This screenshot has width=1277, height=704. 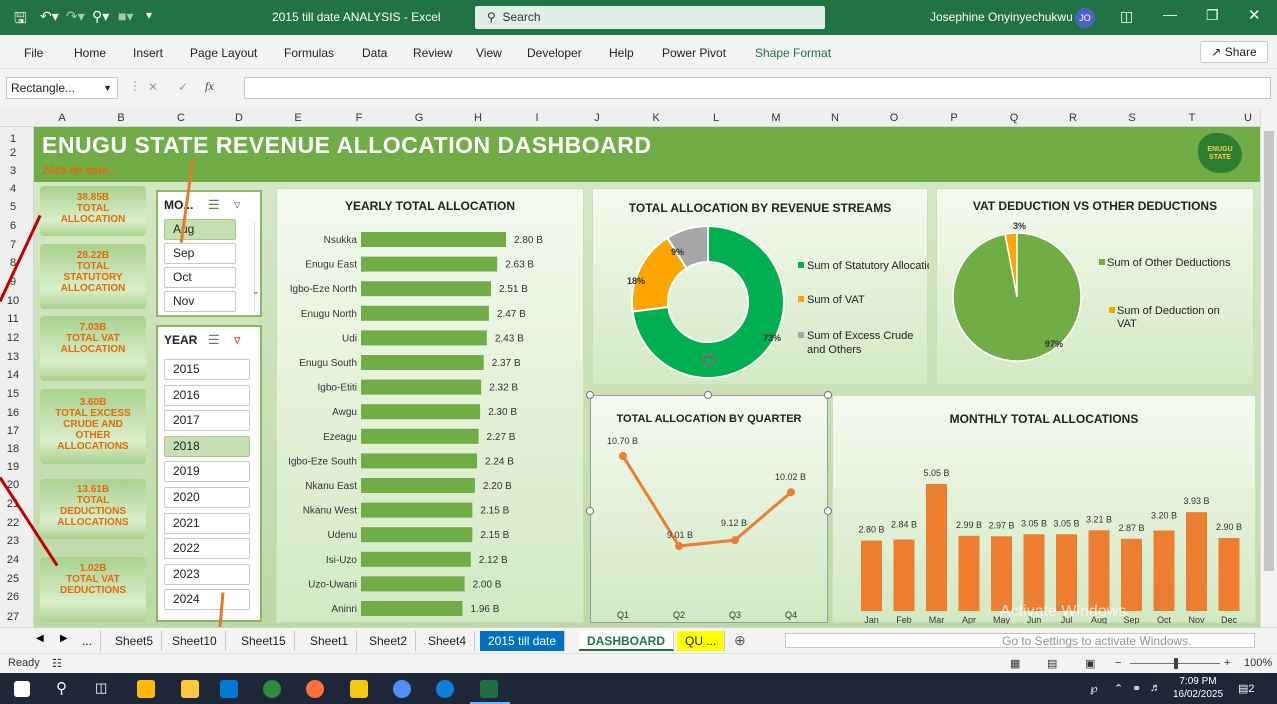 I want to click on column-header: N, so click(x=835, y=118).